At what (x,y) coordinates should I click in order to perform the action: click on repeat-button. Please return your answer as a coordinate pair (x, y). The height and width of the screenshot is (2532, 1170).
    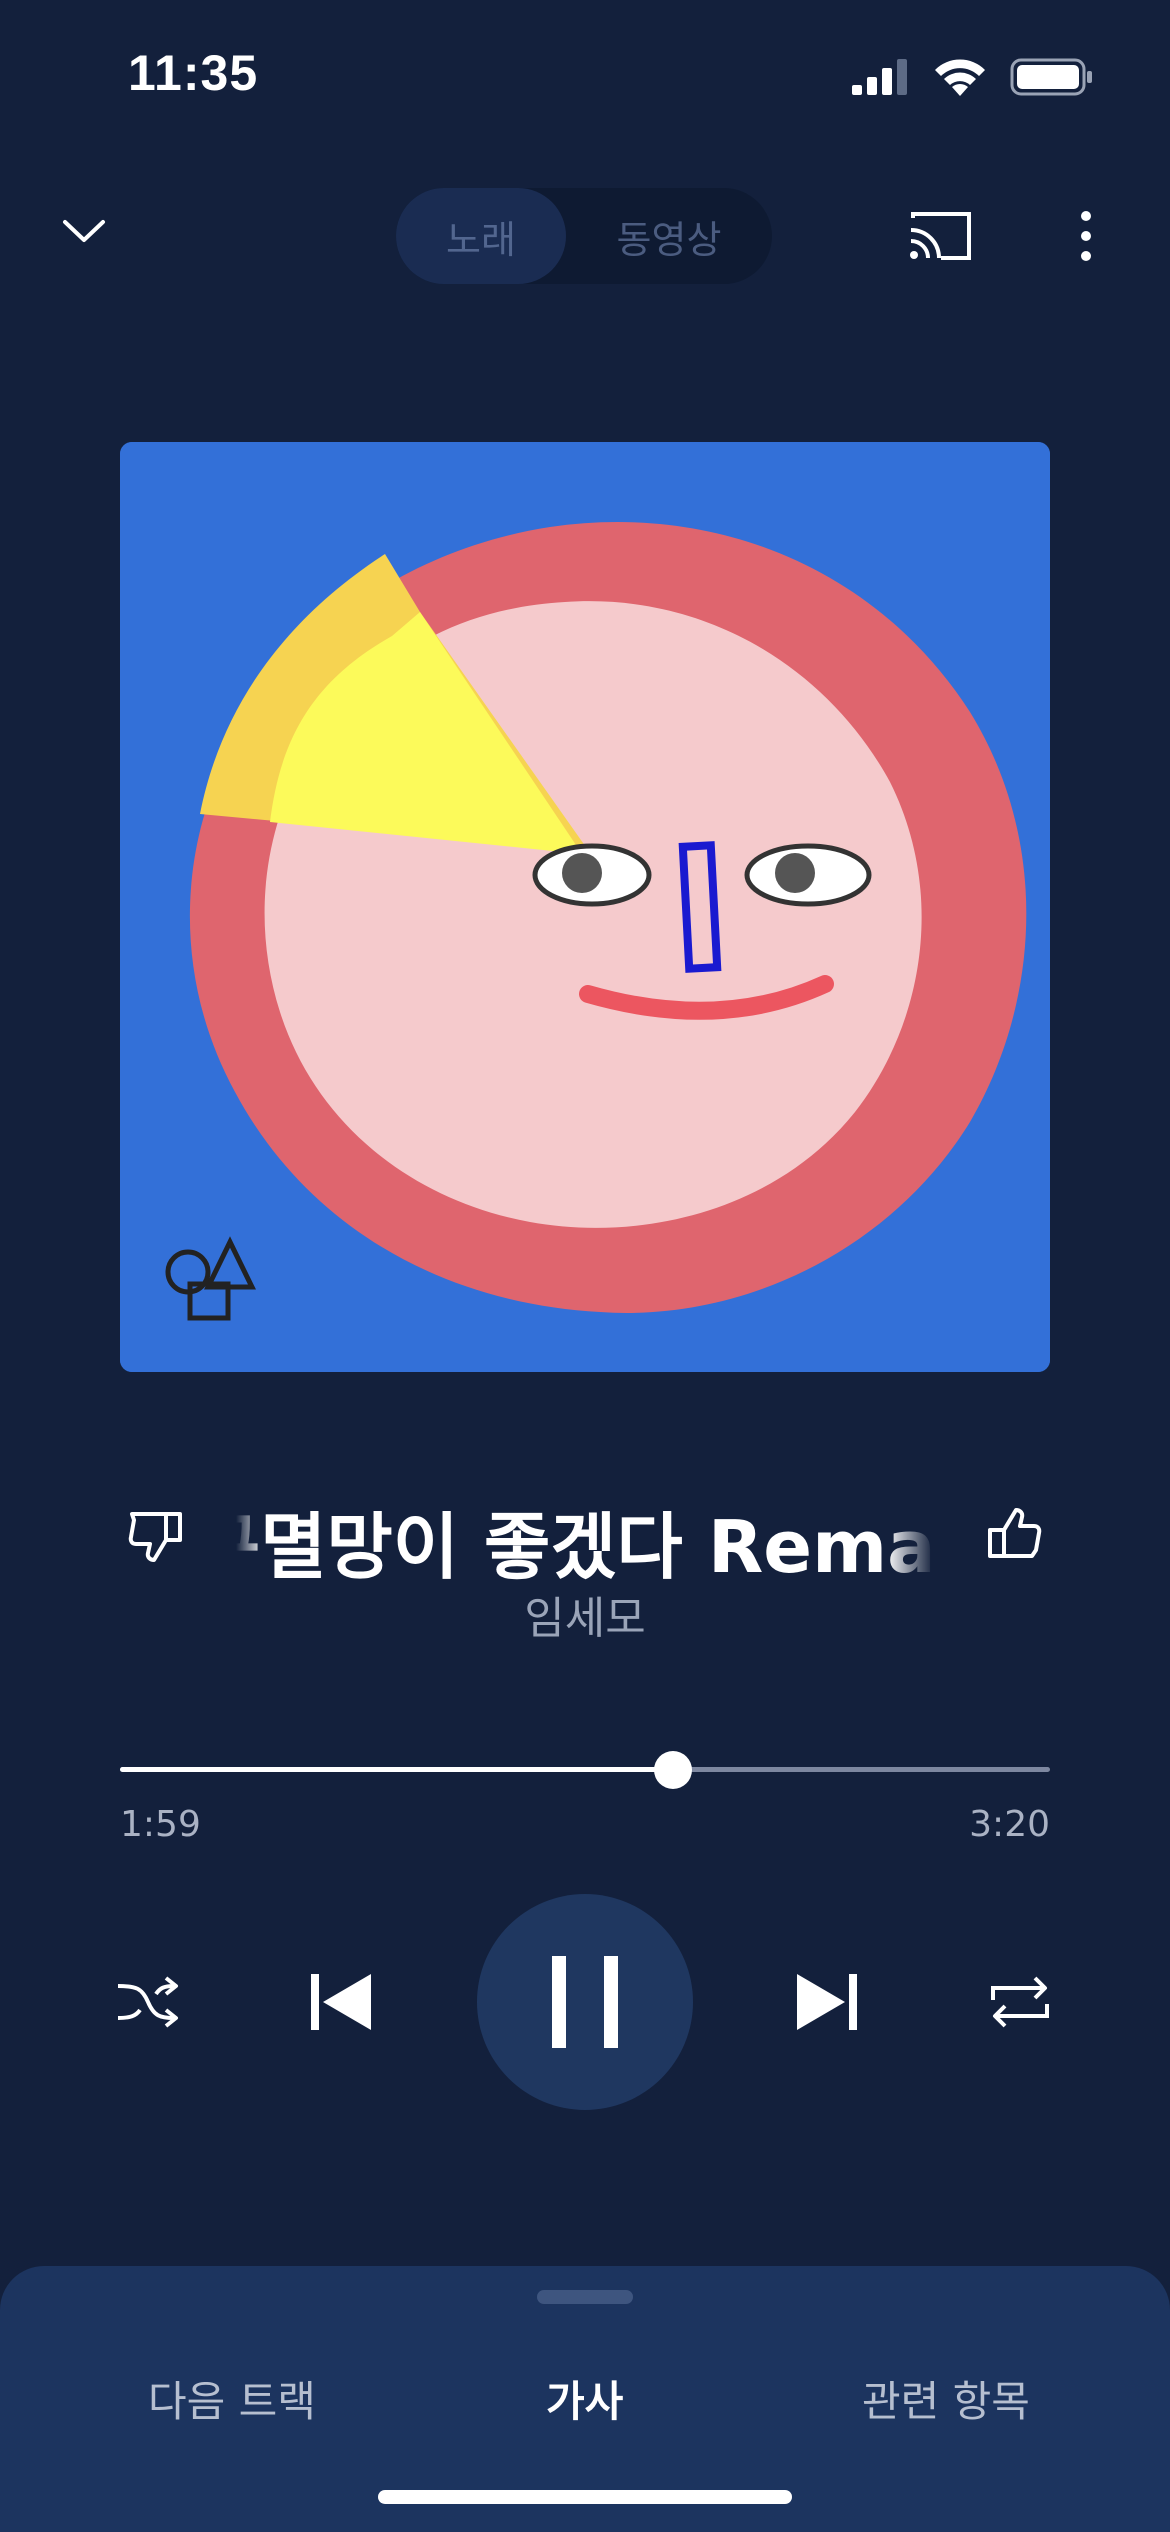
    Looking at the image, I should click on (1020, 2002).